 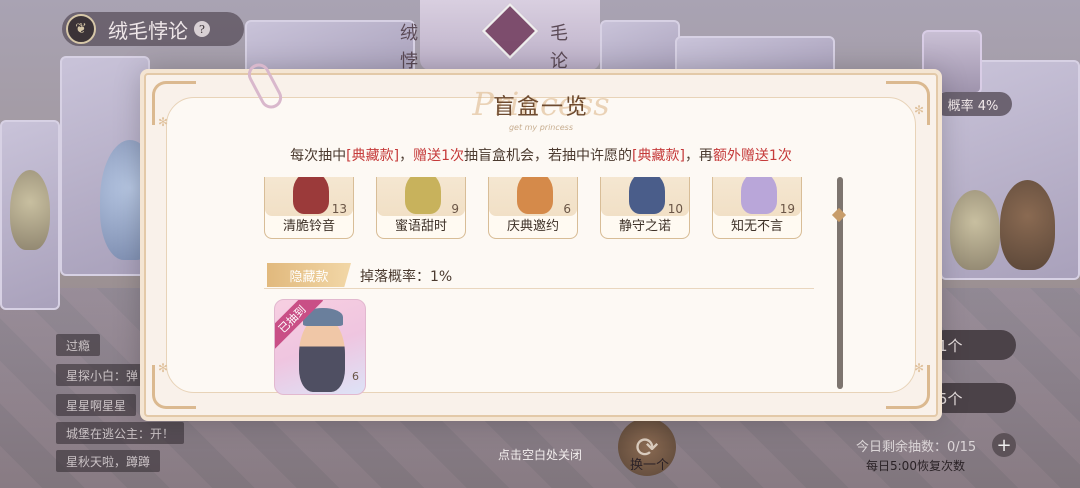 What do you see at coordinates (455, 209) in the screenshot?
I see `doll-count: 9` at bounding box center [455, 209].